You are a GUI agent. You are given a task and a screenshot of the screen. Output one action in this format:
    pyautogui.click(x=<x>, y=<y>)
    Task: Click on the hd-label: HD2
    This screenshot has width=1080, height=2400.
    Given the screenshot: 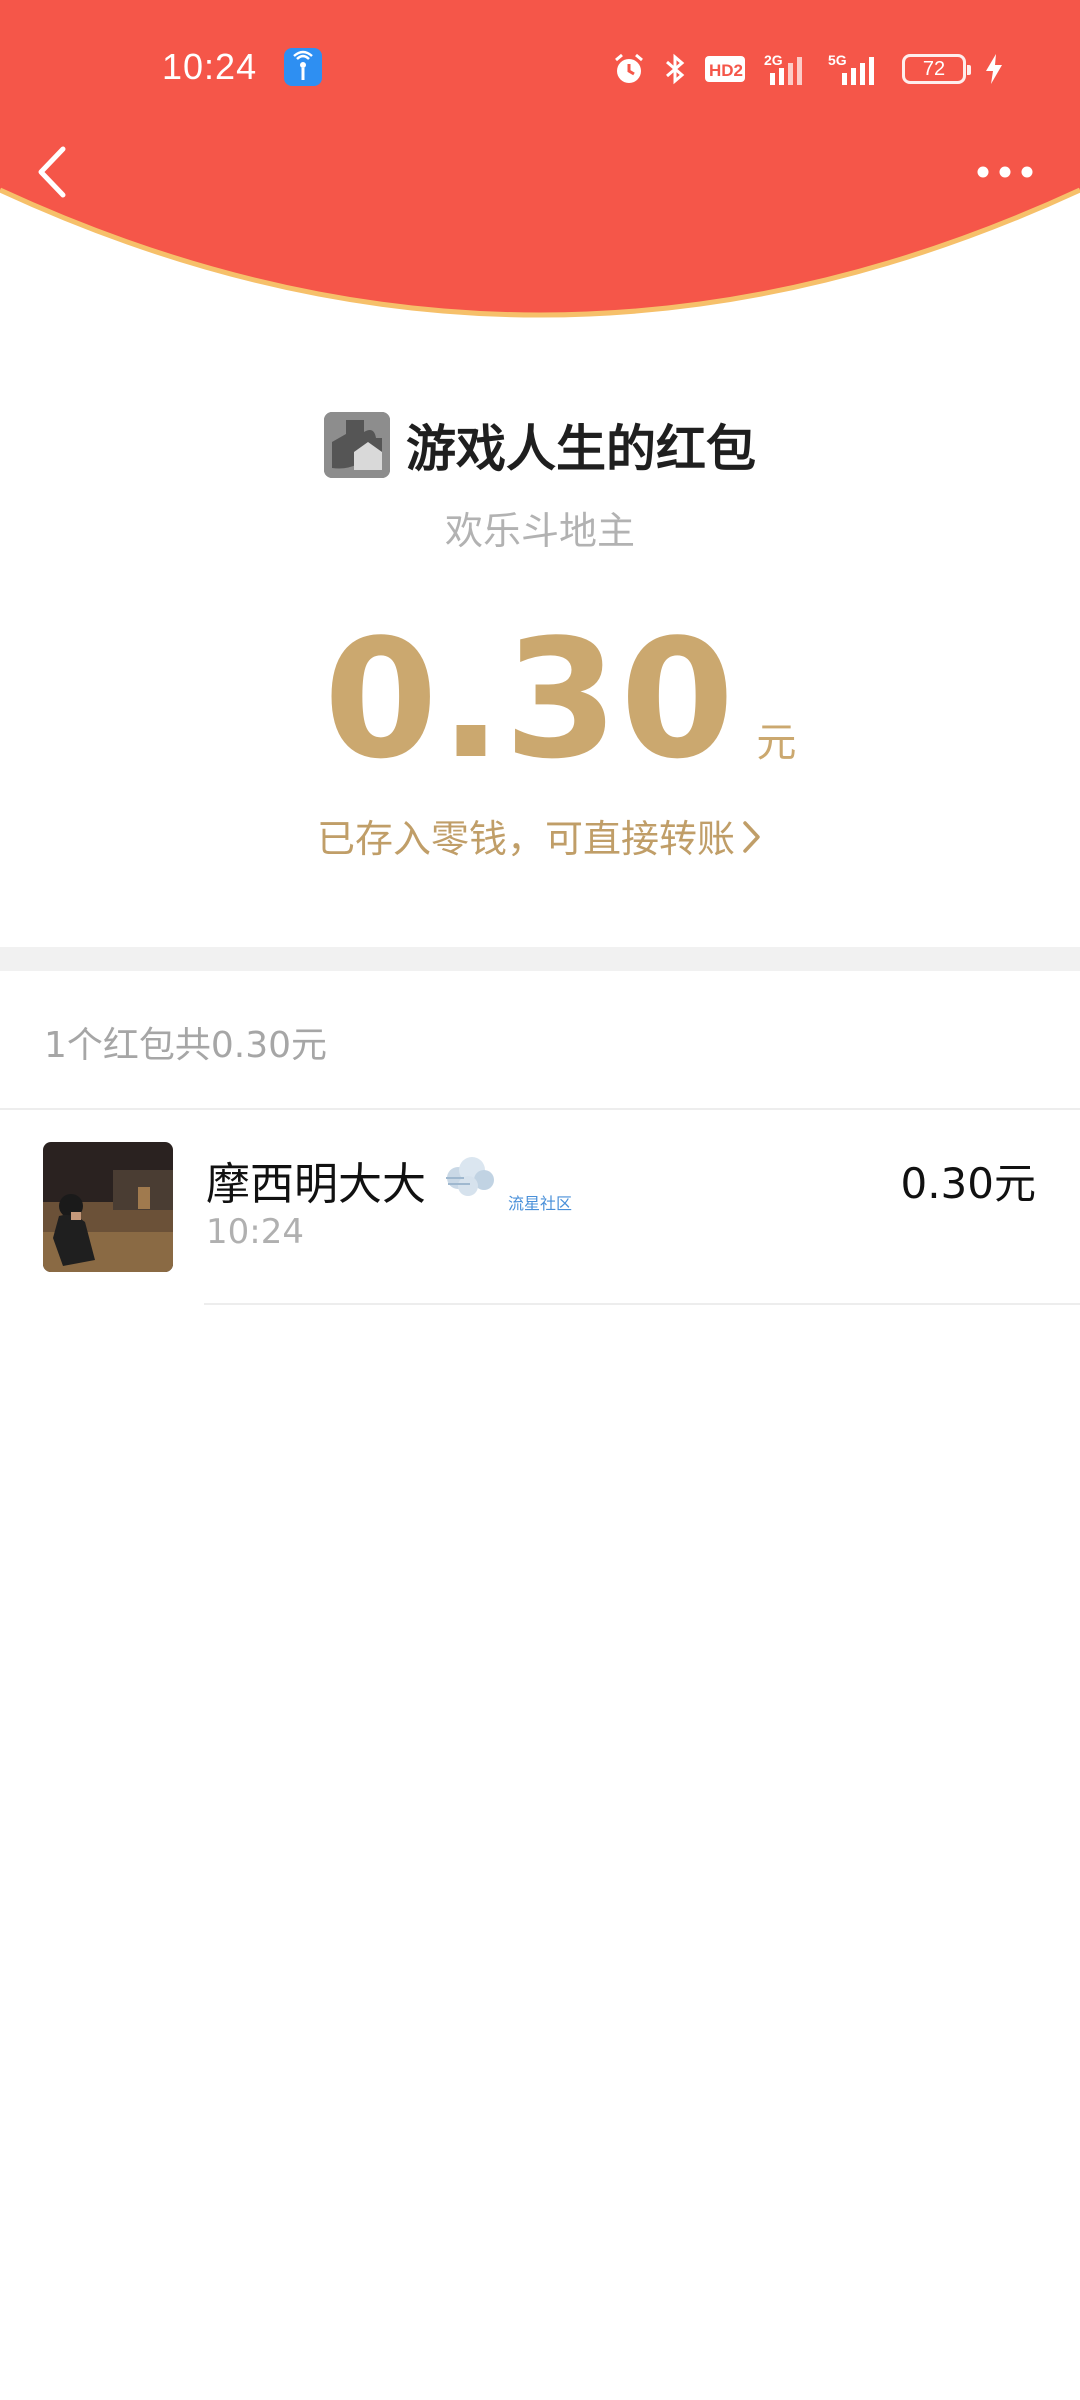 What is the action you would take?
    pyautogui.click(x=726, y=70)
    